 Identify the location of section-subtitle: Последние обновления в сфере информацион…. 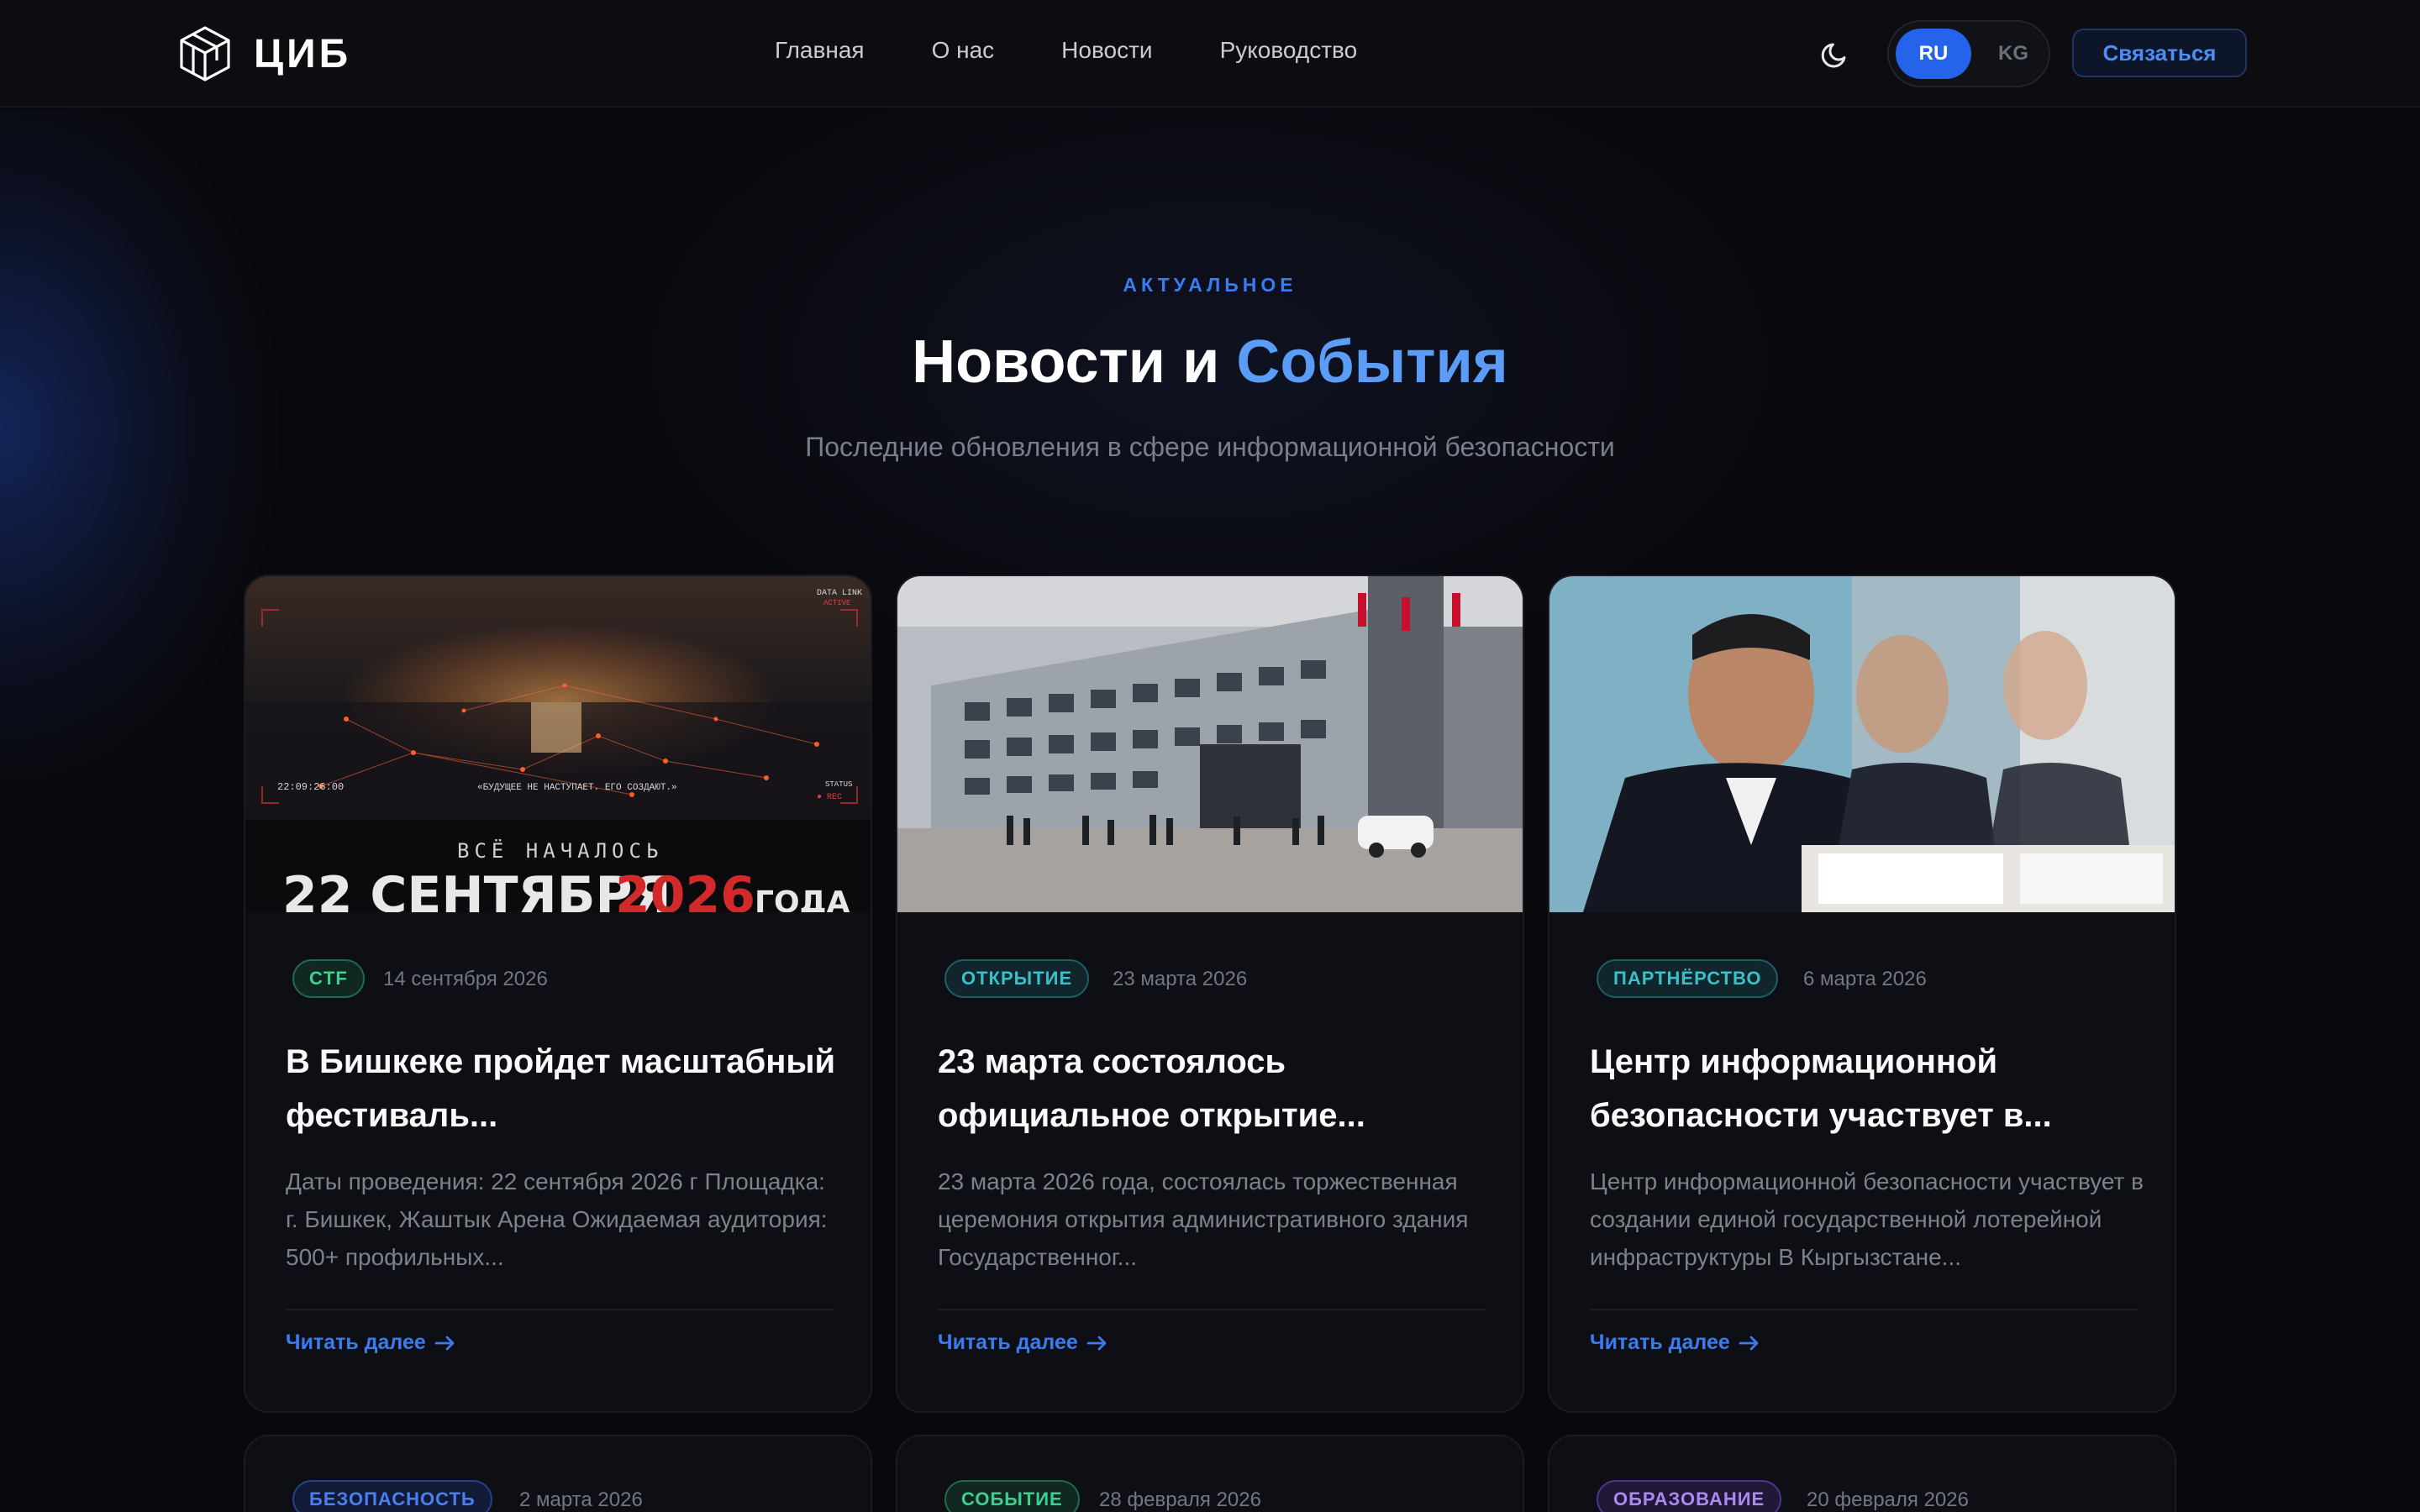
(1210, 447).